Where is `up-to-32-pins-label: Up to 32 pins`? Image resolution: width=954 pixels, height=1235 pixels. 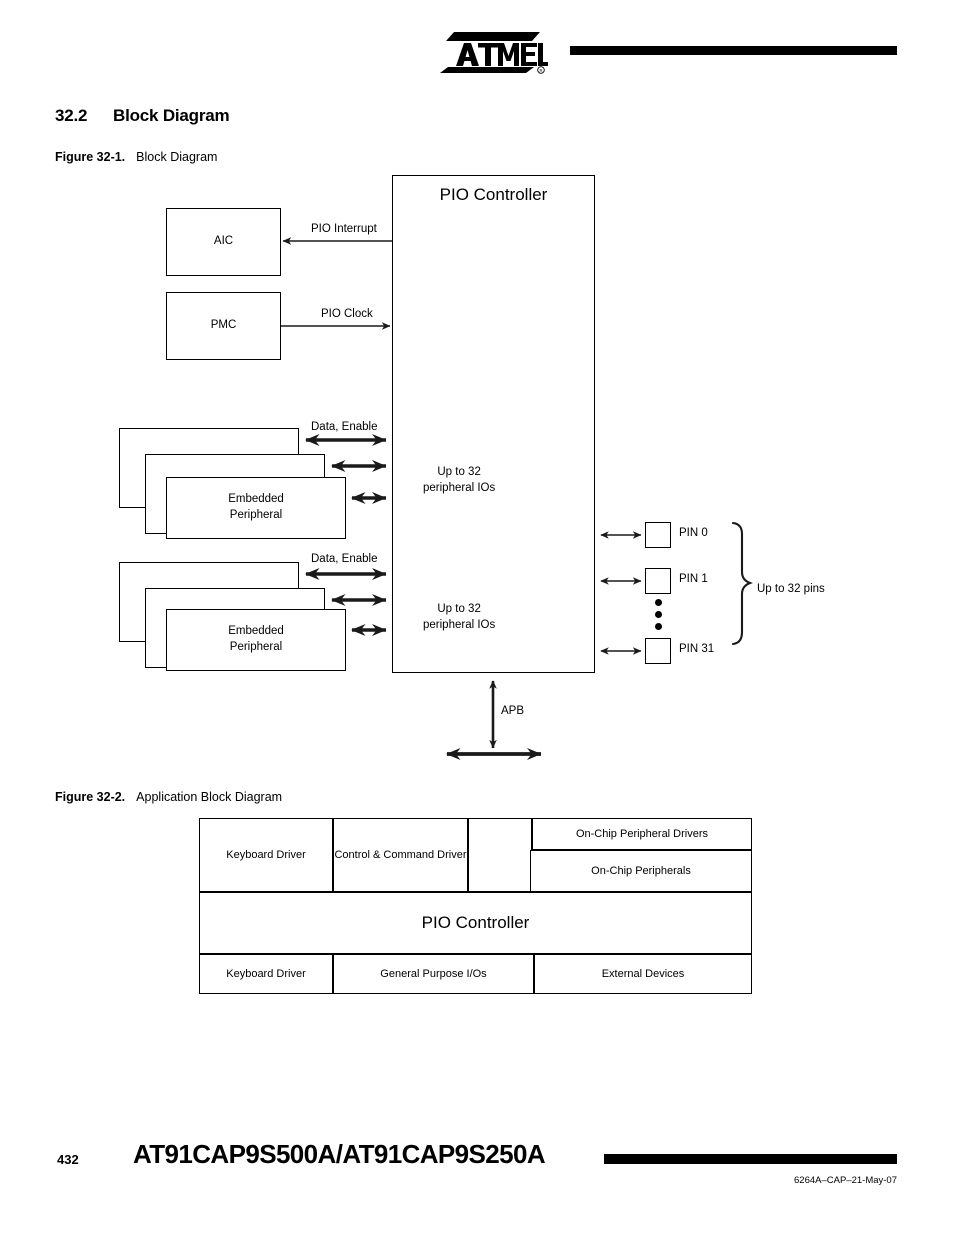 up-to-32-pins-label: Up to 32 pins is located at coordinates (791, 589).